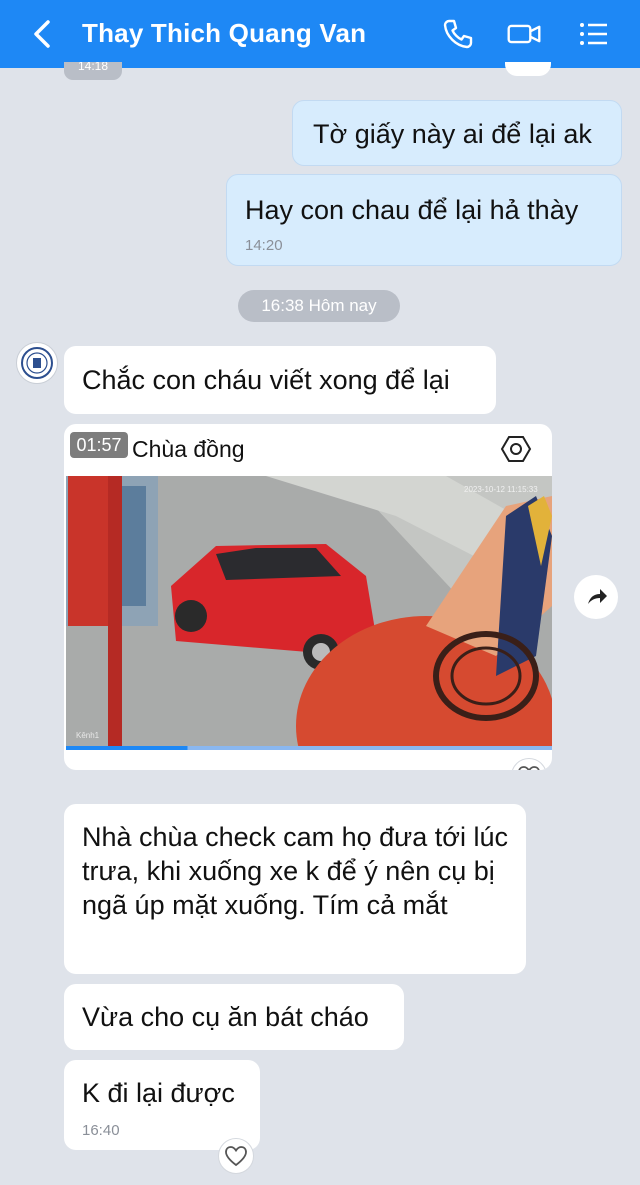  I want to click on received-message: Chắc con cháu viết xong để lại, so click(280, 380).